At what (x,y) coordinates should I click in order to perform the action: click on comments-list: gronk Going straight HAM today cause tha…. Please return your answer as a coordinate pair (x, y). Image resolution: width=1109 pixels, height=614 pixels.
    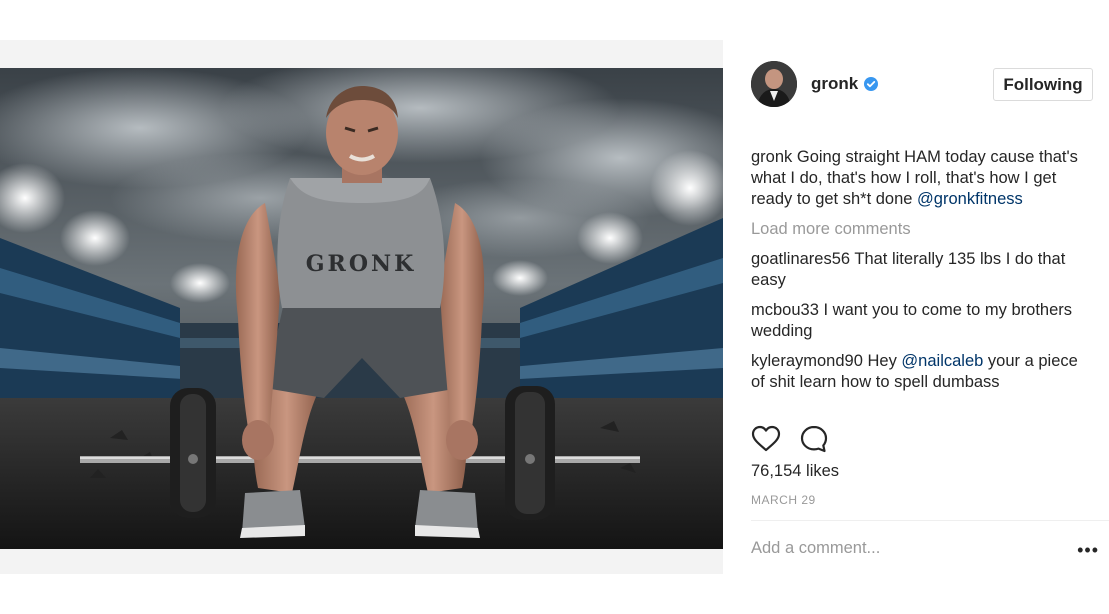
    Looking at the image, I should click on (921, 274).